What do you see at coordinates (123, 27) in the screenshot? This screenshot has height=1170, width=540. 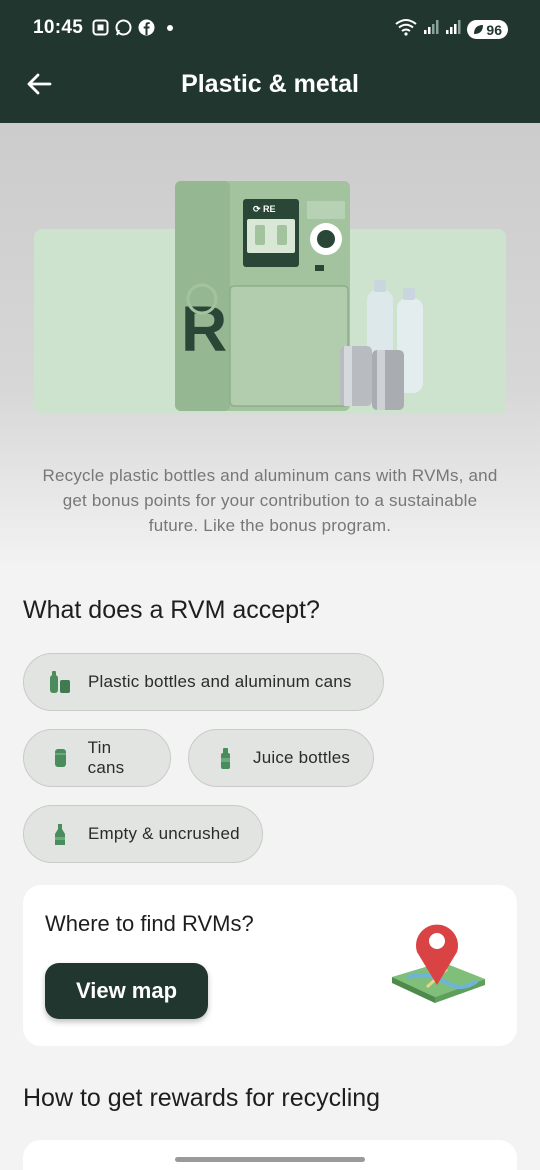 I see `whatsapp-icon` at bounding box center [123, 27].